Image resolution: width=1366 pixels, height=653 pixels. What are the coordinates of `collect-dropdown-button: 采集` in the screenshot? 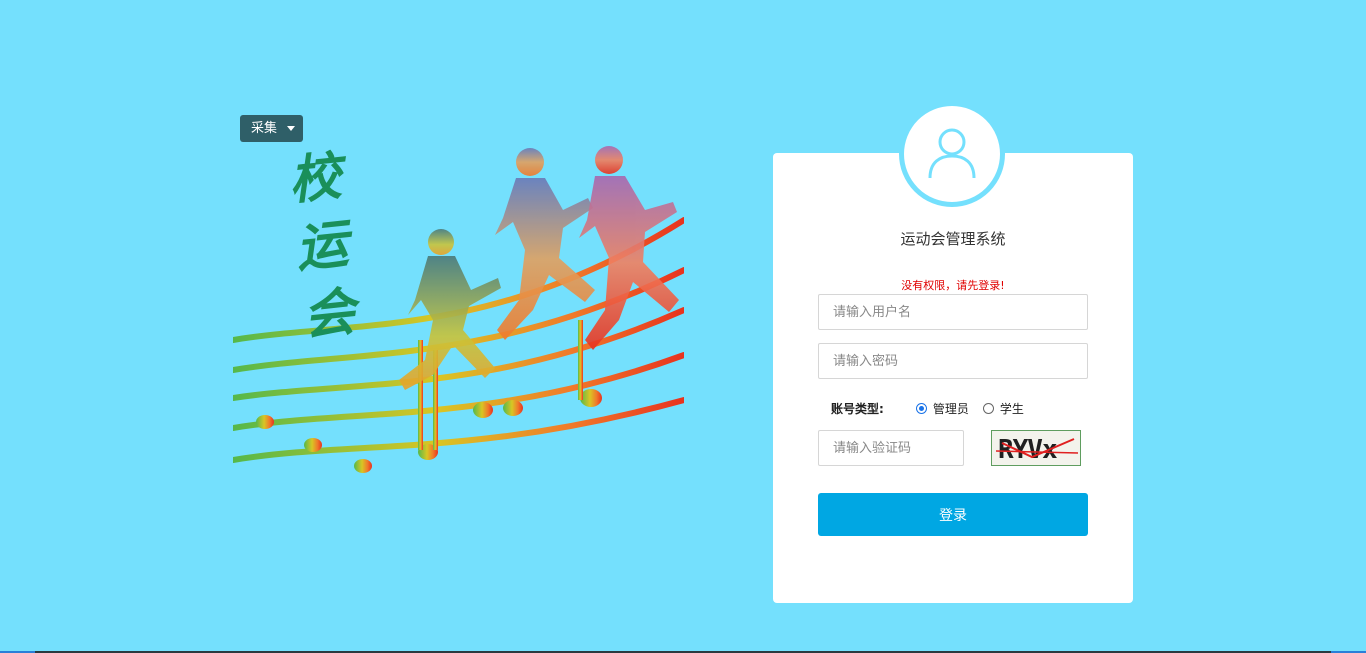 It's located at (271, 128).